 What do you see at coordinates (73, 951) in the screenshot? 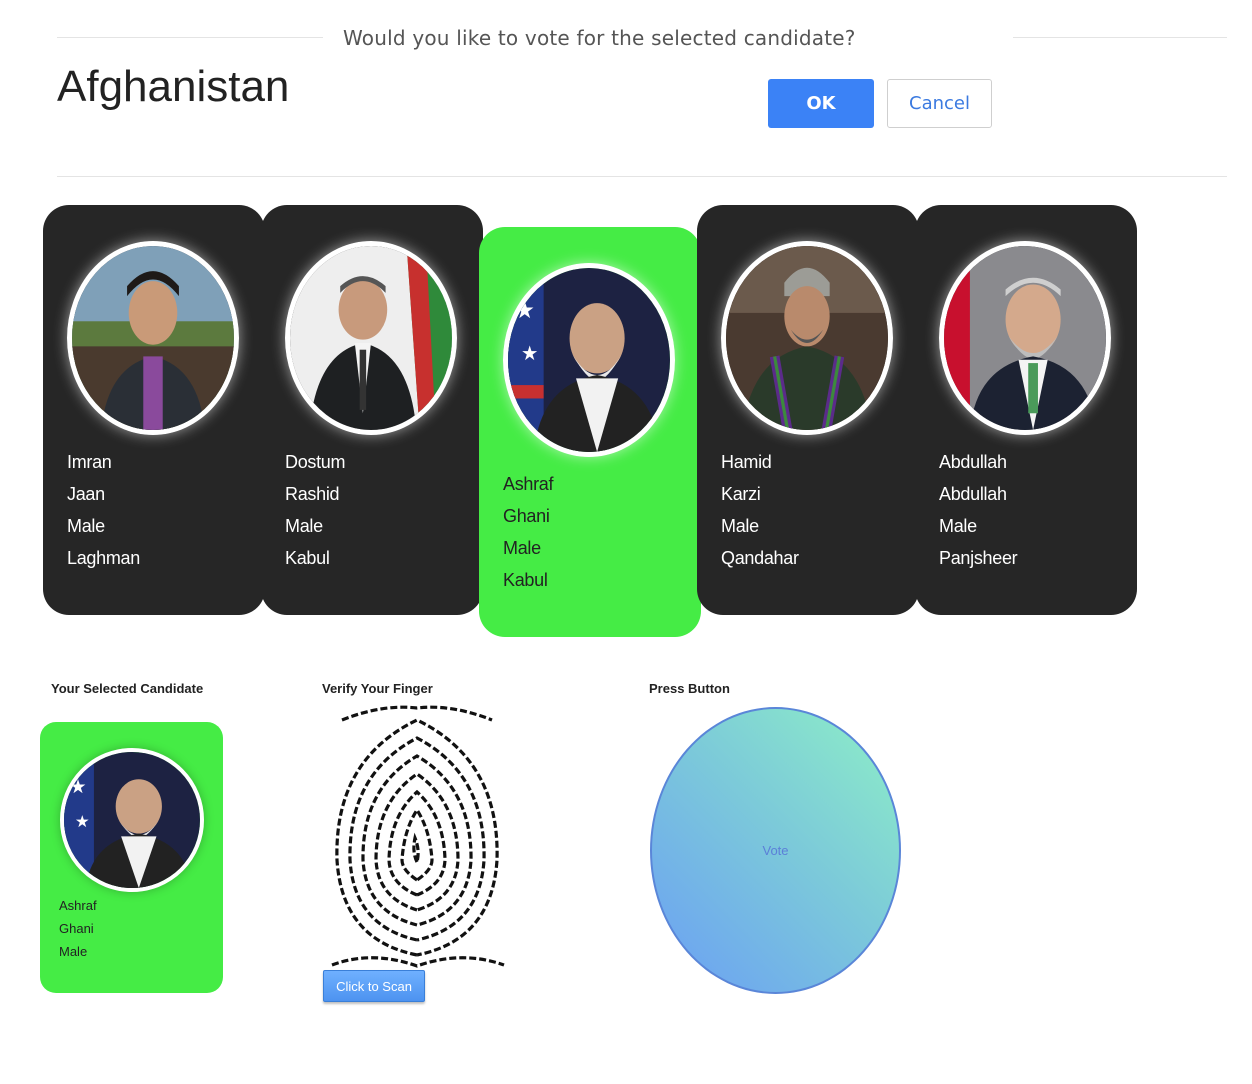
I see `selected-gender: Male` at bounding box center [73, 951].